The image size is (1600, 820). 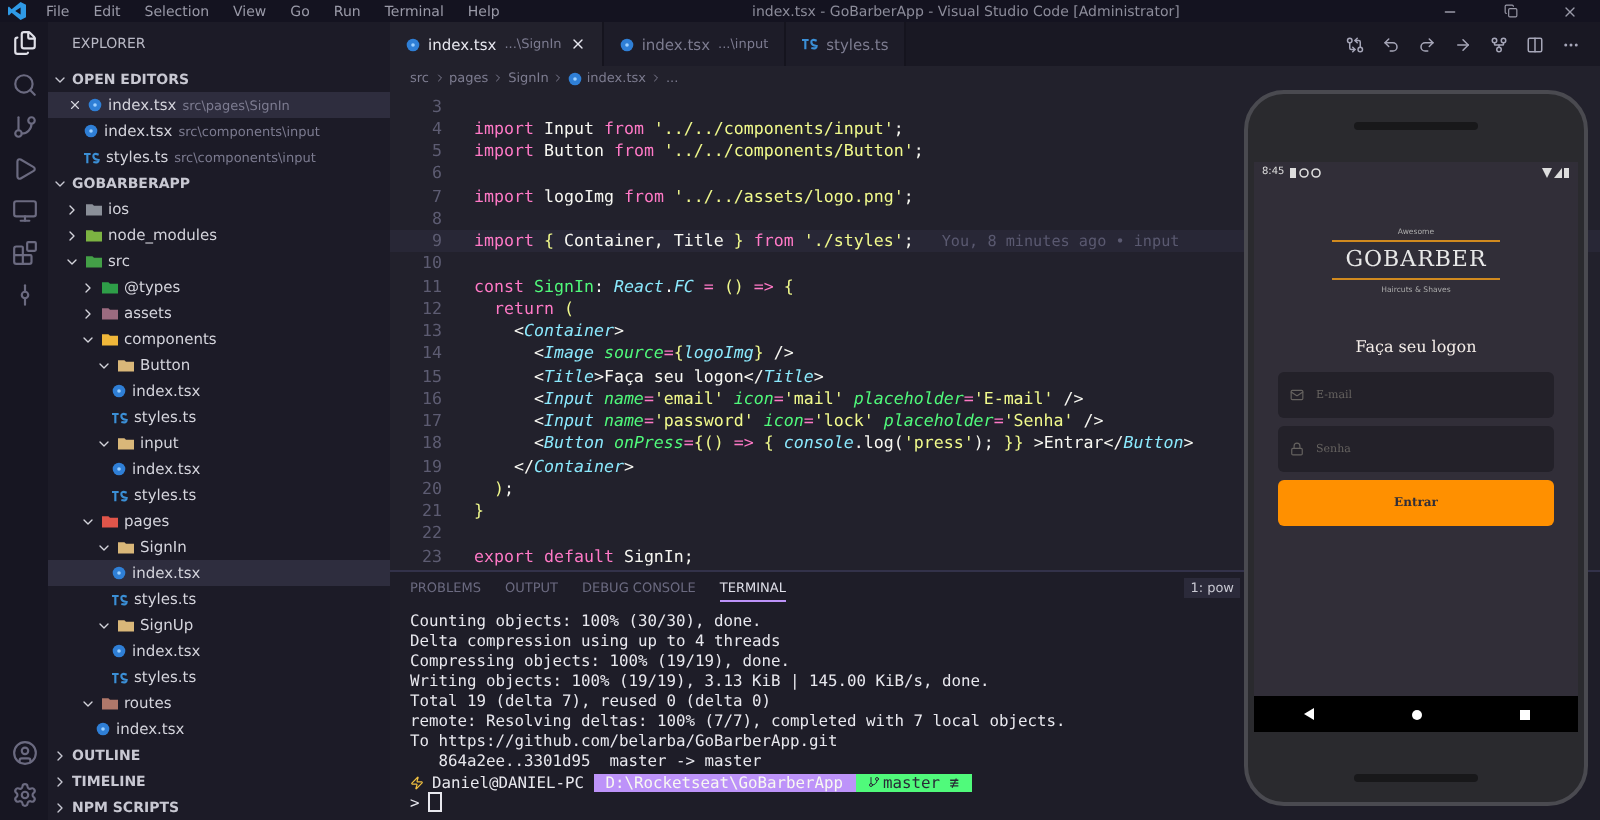 I want to click on line-number: 18, so click(x=432, y=442).